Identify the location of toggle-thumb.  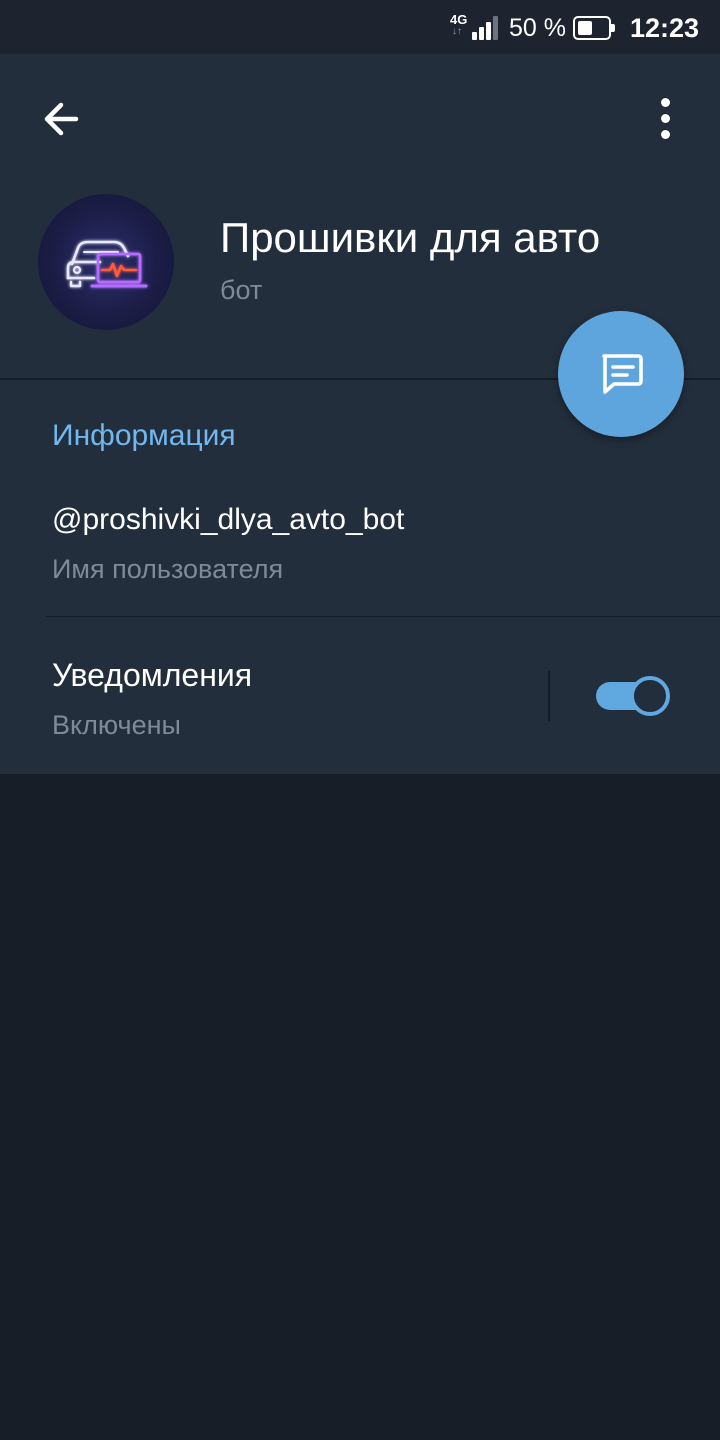
(650, 696).